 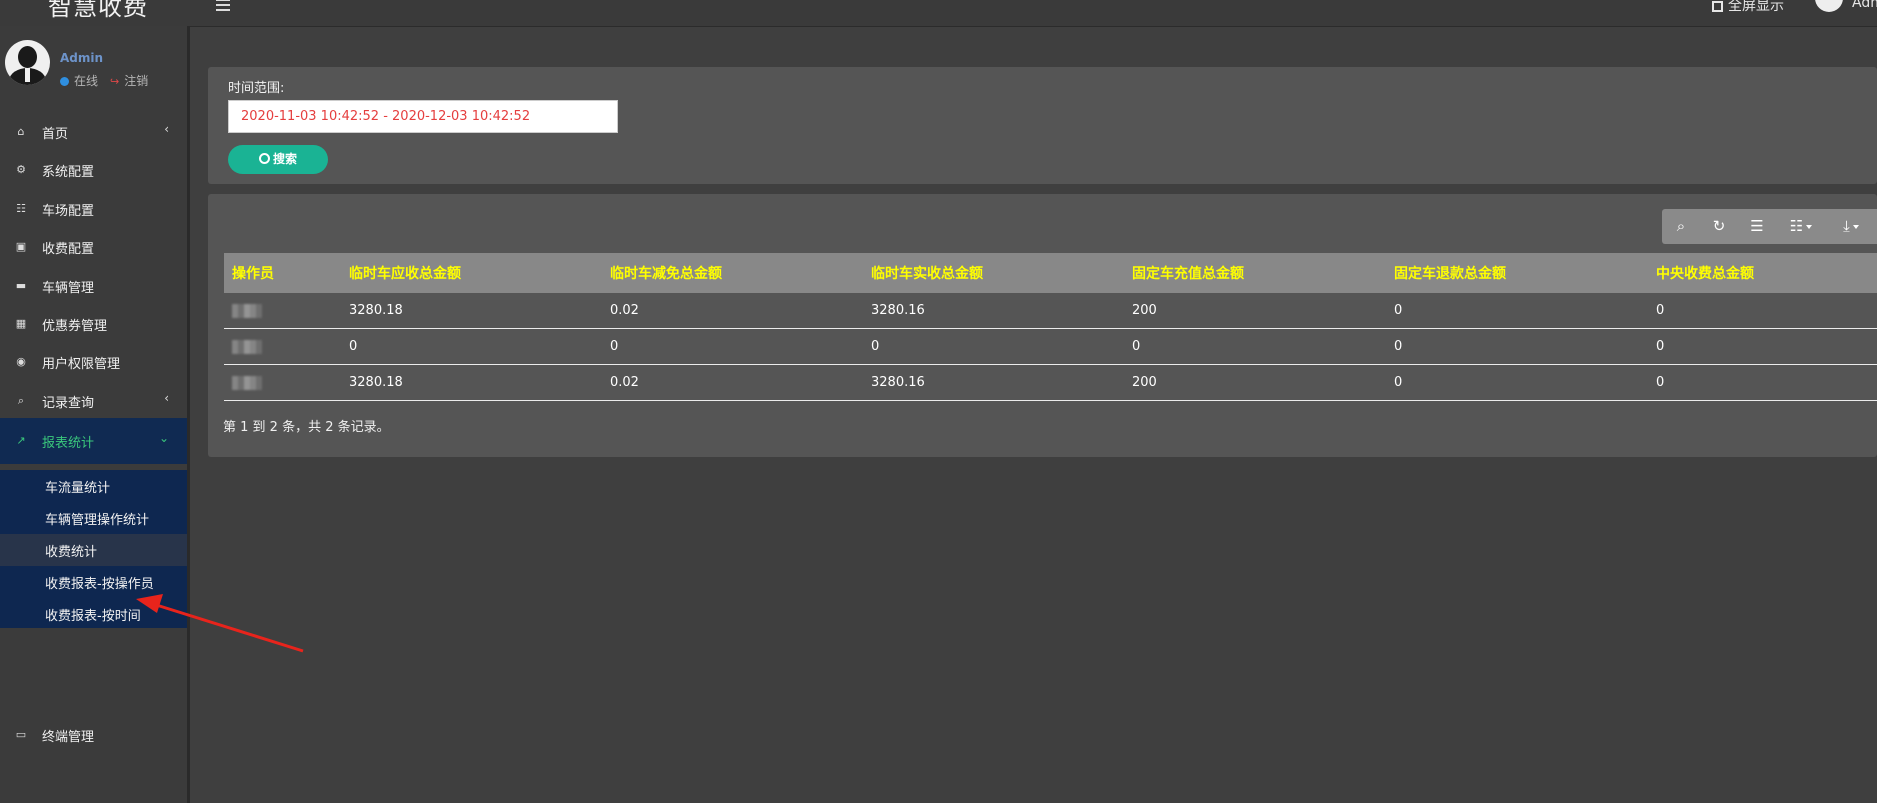 I want to click on sign-out-icon: ↪, so click(x=114, y=81).